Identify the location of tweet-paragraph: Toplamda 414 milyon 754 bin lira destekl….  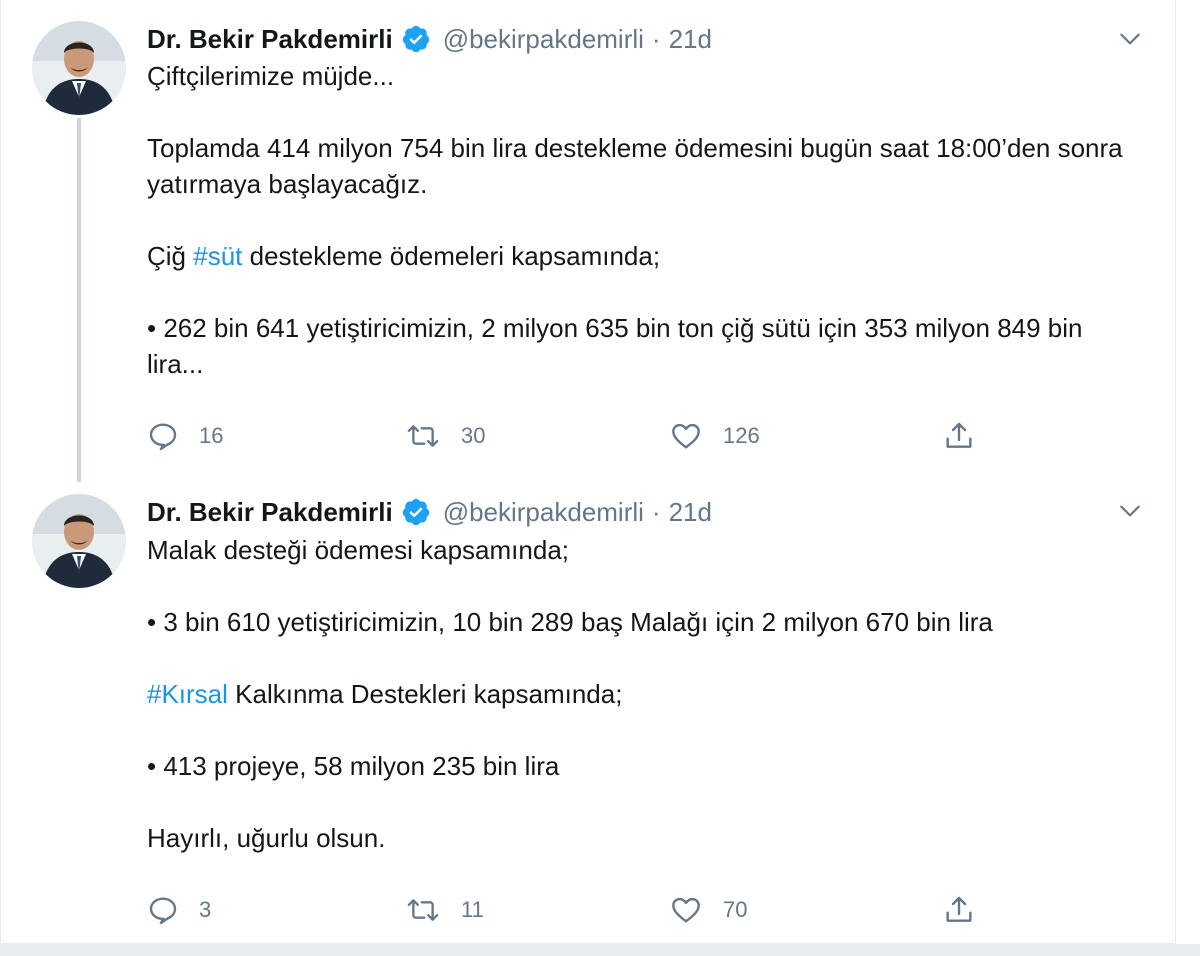
(635, 166).